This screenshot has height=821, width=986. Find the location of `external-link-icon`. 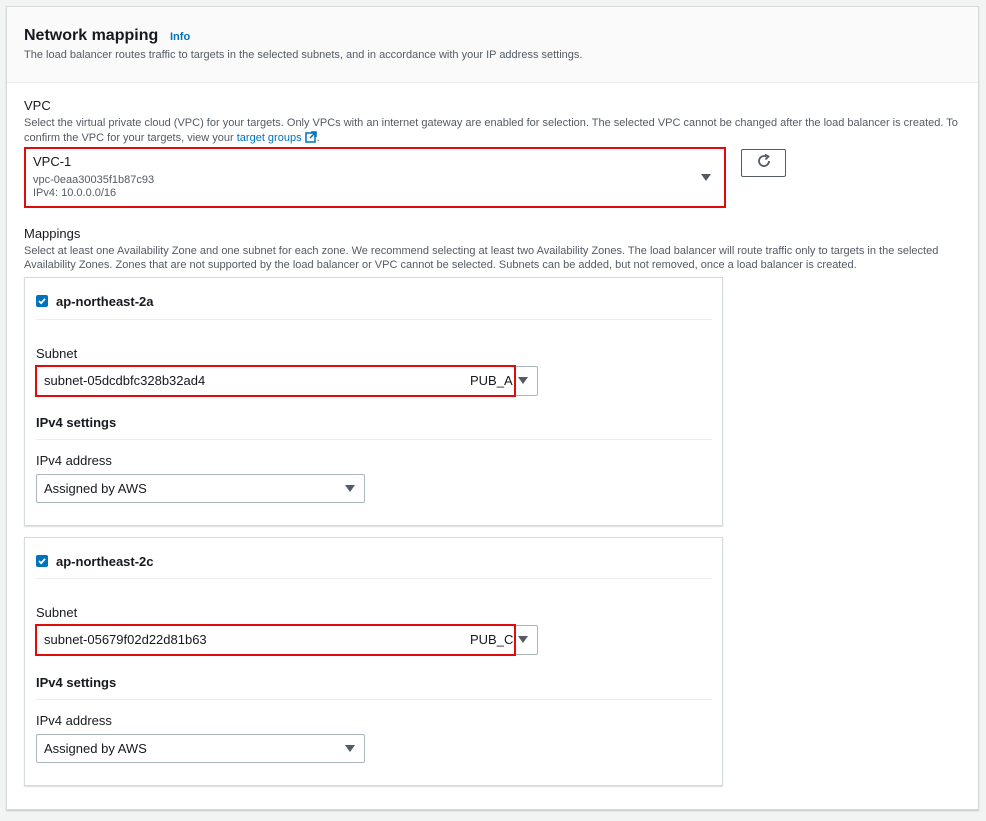

external-link-icon is located at coordinates (310, 138).